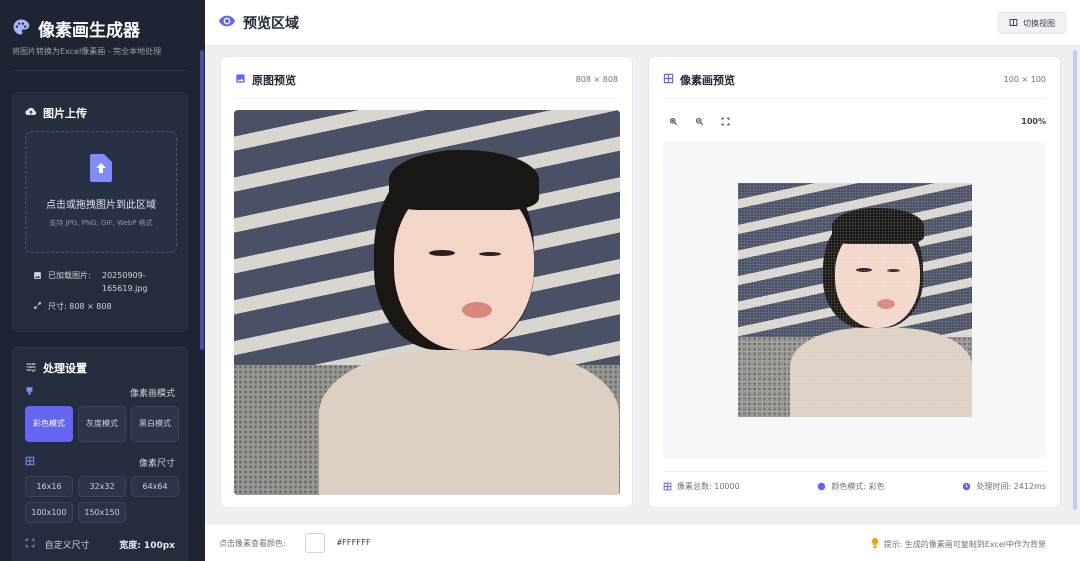 Image resolution: width=1080 pixels, height=561 pixels. Describe the element at coordinates (958, 544) in the screenshot. I see `hint-text: 提示: 生成的像素画可复制到Excel中作为背景` at that location.